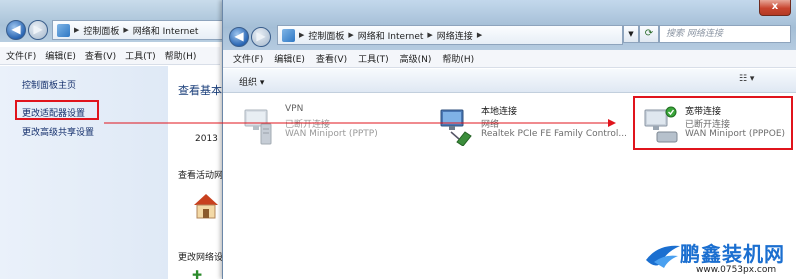 The height and width of the screenshot is (279, 796). What do you see at coordinates (509, 81) in the screenshot?
I see `toolbar: 组织 ▾ ☷ ▾` at bounding box center [509, 81].